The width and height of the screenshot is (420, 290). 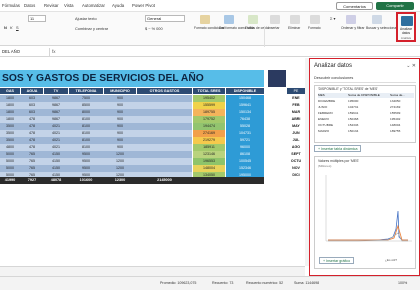 What do you see at coordinates (209, 161) in the screenshot?
I see `table-cell: 196553` at bounding box center [209, 161].